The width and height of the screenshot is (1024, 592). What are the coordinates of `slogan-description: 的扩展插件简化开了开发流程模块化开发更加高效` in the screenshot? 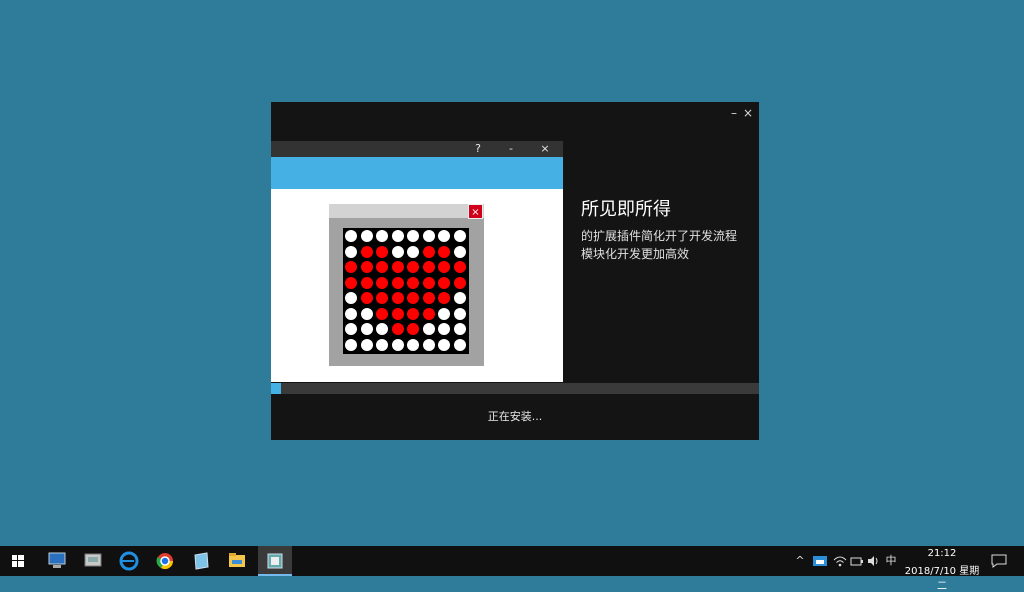 It's located at (659, 245).